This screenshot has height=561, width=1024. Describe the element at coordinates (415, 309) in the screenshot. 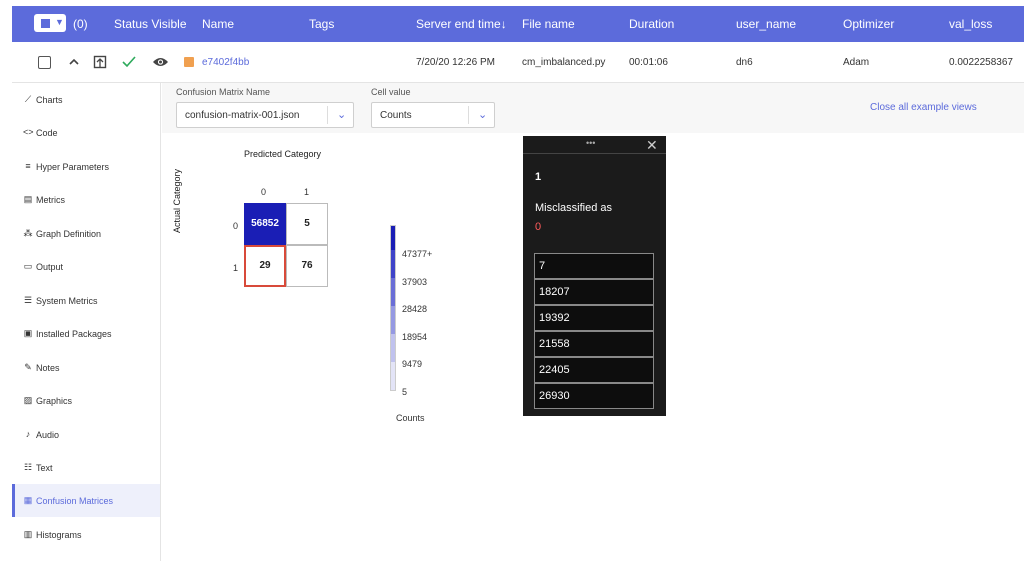

I see `legend-label: 28428` at that location.